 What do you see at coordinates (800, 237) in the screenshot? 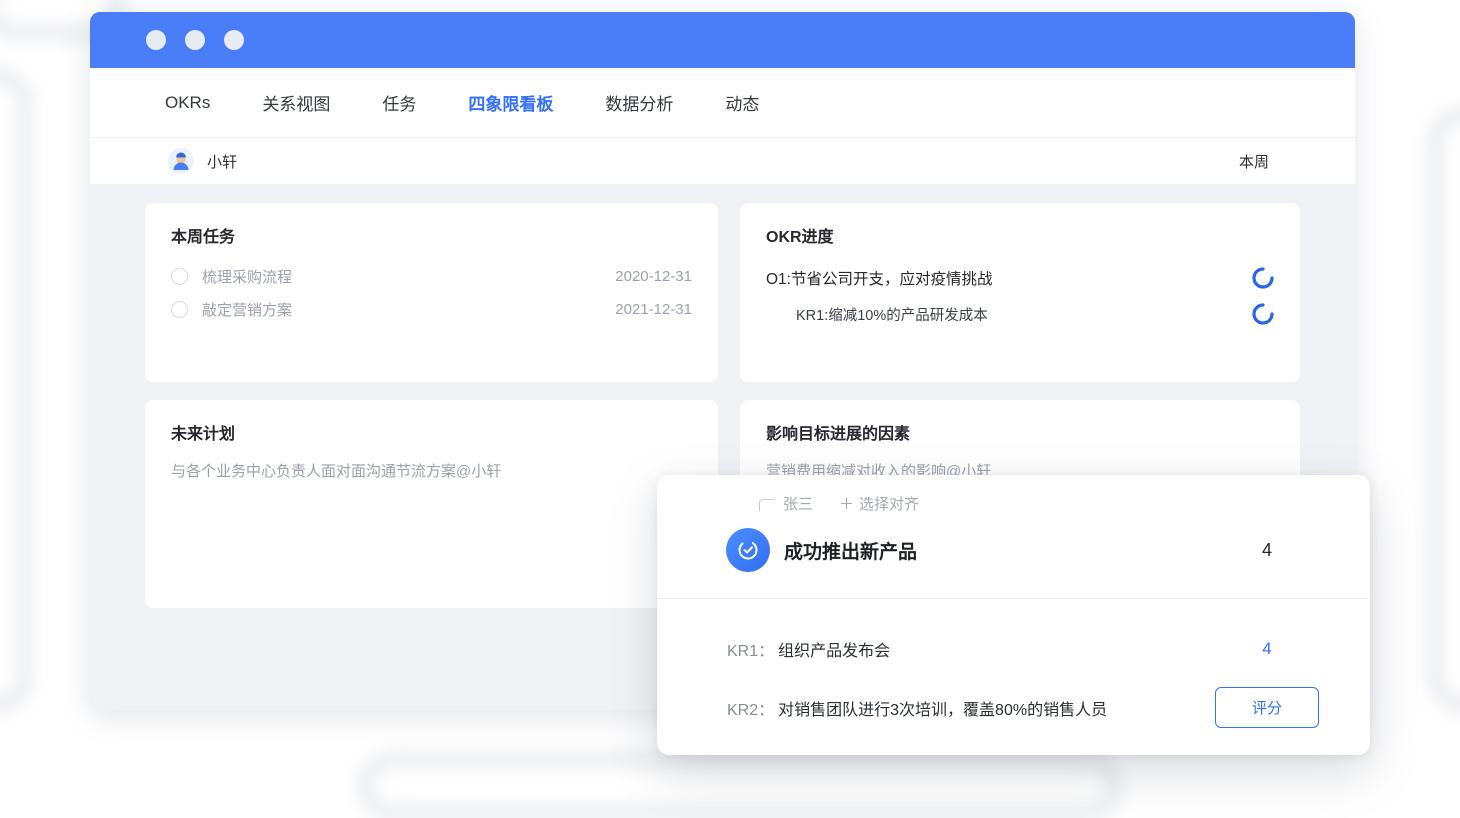
I see `card-title: OKR进度` at bounding box center [800, 237].